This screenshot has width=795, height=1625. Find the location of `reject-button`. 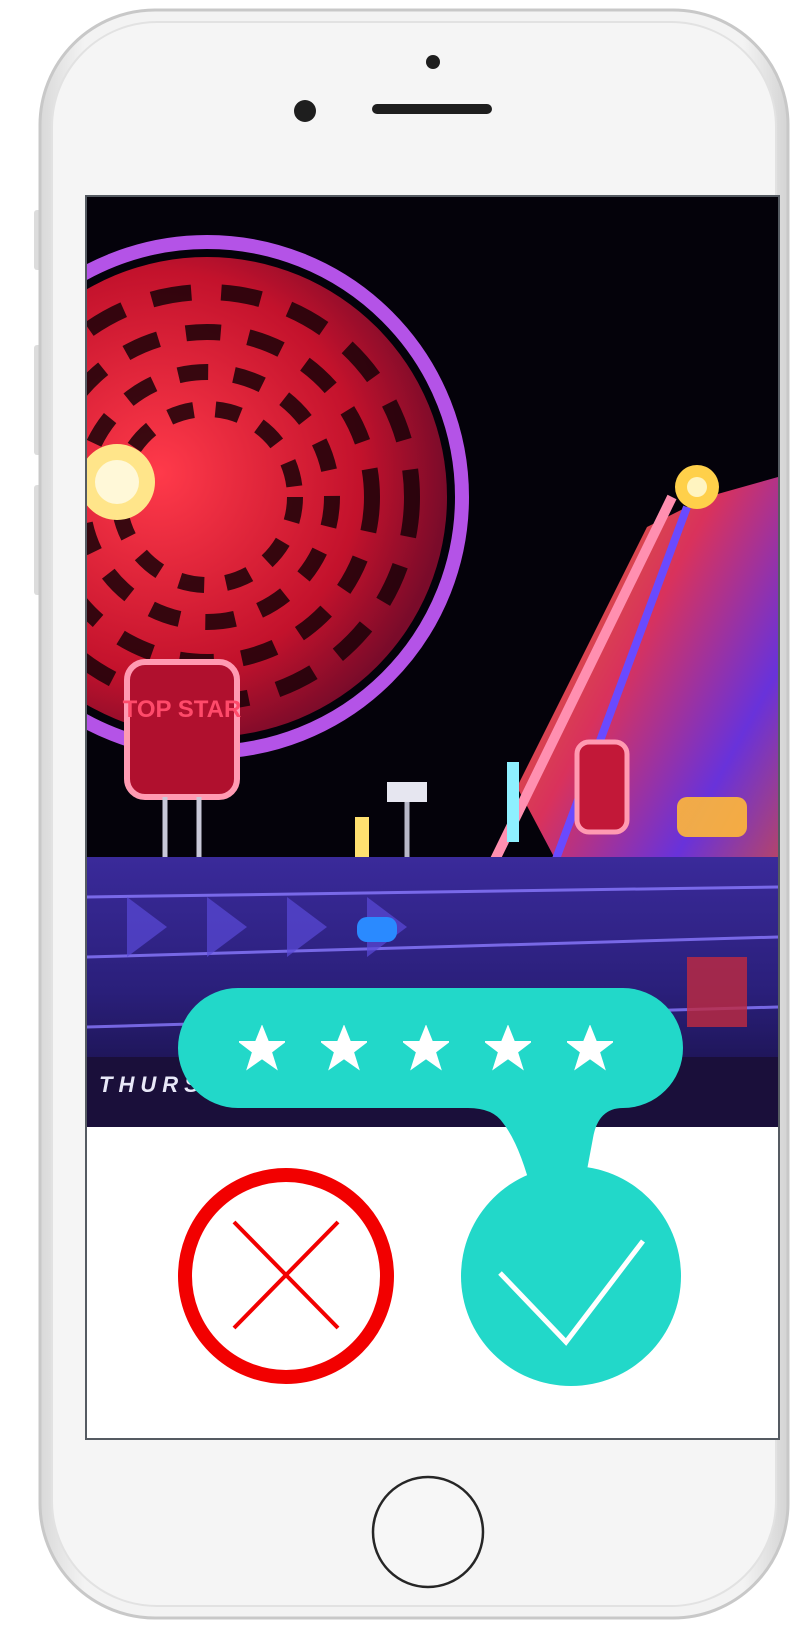

reject-button is located at coordinates (286, 1276).